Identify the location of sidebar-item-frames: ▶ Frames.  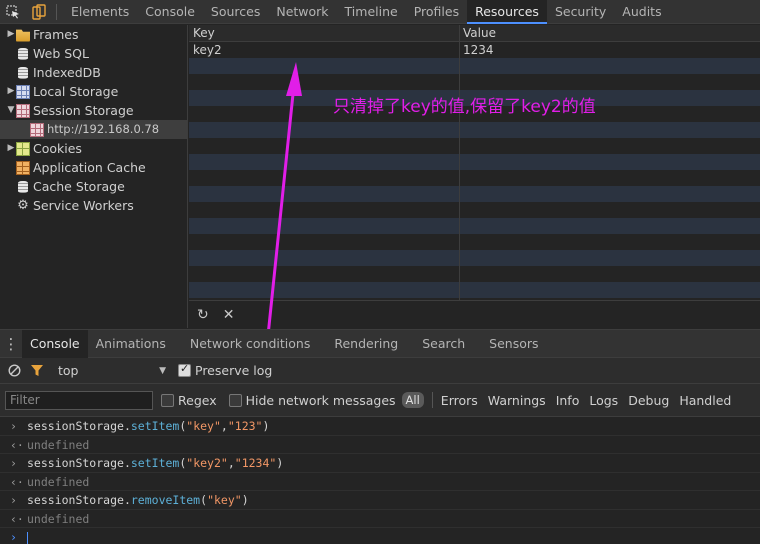
(93, 34).